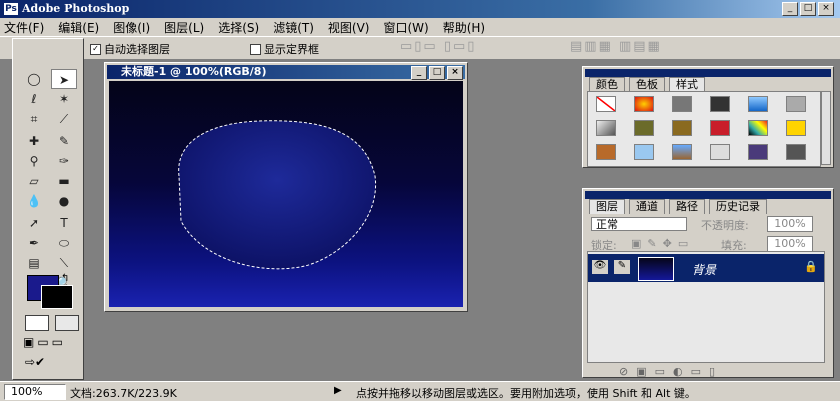 Image resolution: width=840 pixels, height=401 pixels. Describe the element at coordinates (35, 392) in the screenshot. I see `zoom-field: 100%` at that location.